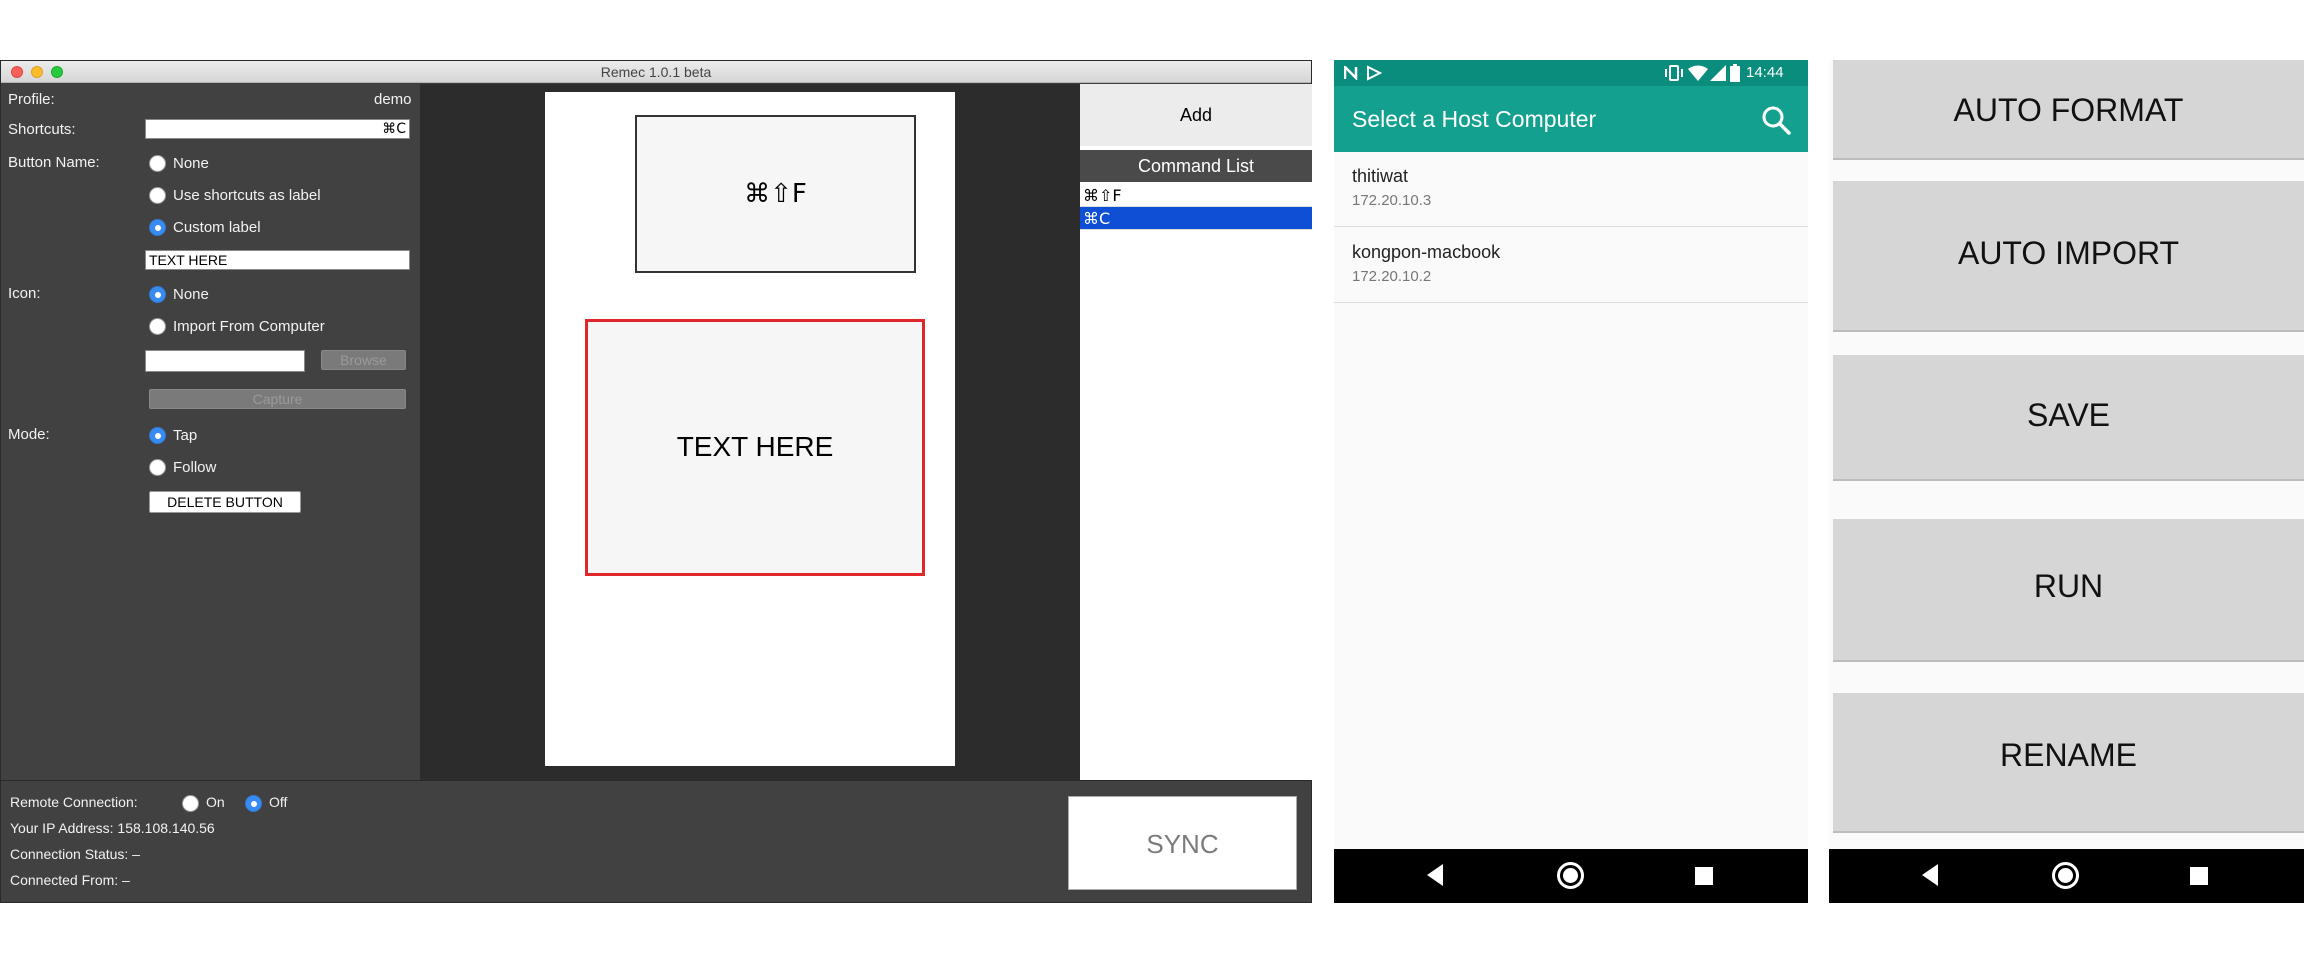 The width and height of the screenshot is (2304, 964). What do you see at coordinates (157, 326) in the screenshot?
I see `import-from-computer-radio` at bounding box center [157, 326].